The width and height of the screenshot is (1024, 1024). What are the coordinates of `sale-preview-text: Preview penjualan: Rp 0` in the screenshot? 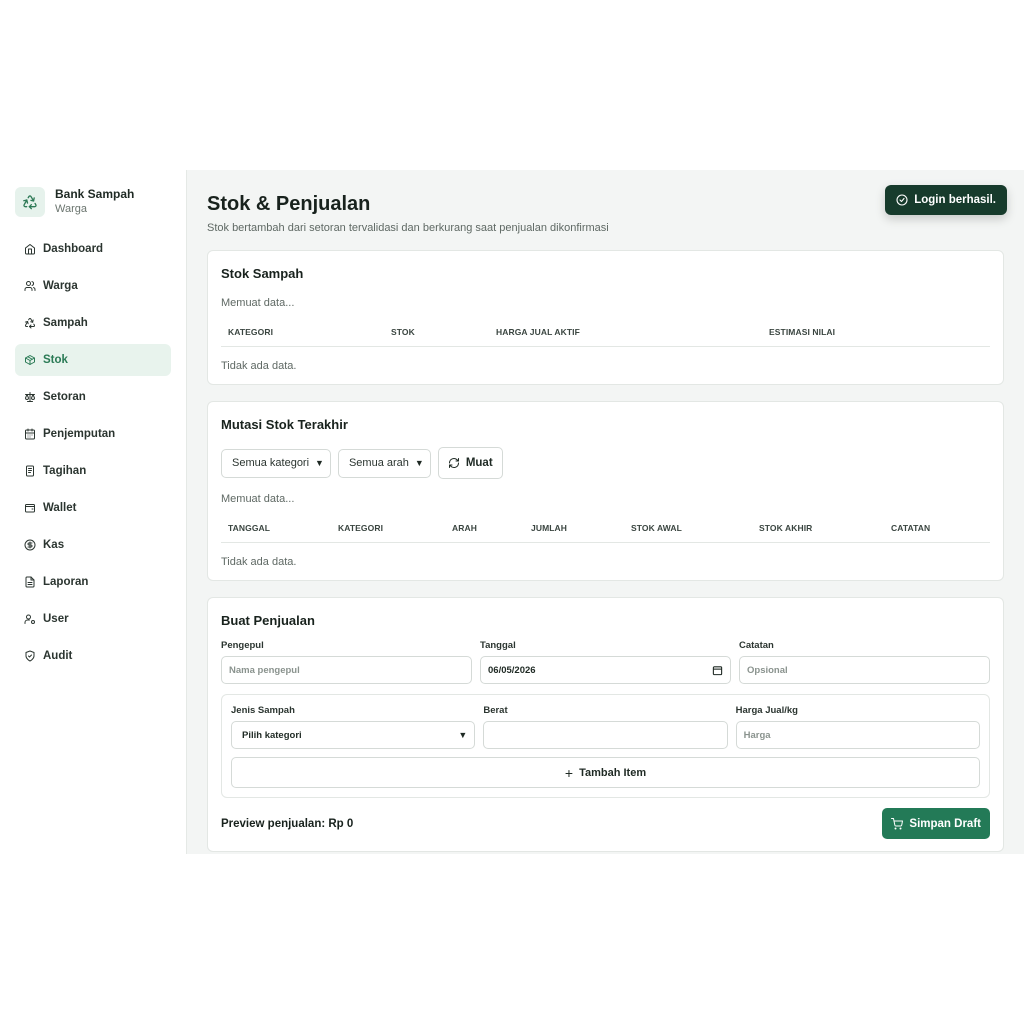 It's located at (287, 823).